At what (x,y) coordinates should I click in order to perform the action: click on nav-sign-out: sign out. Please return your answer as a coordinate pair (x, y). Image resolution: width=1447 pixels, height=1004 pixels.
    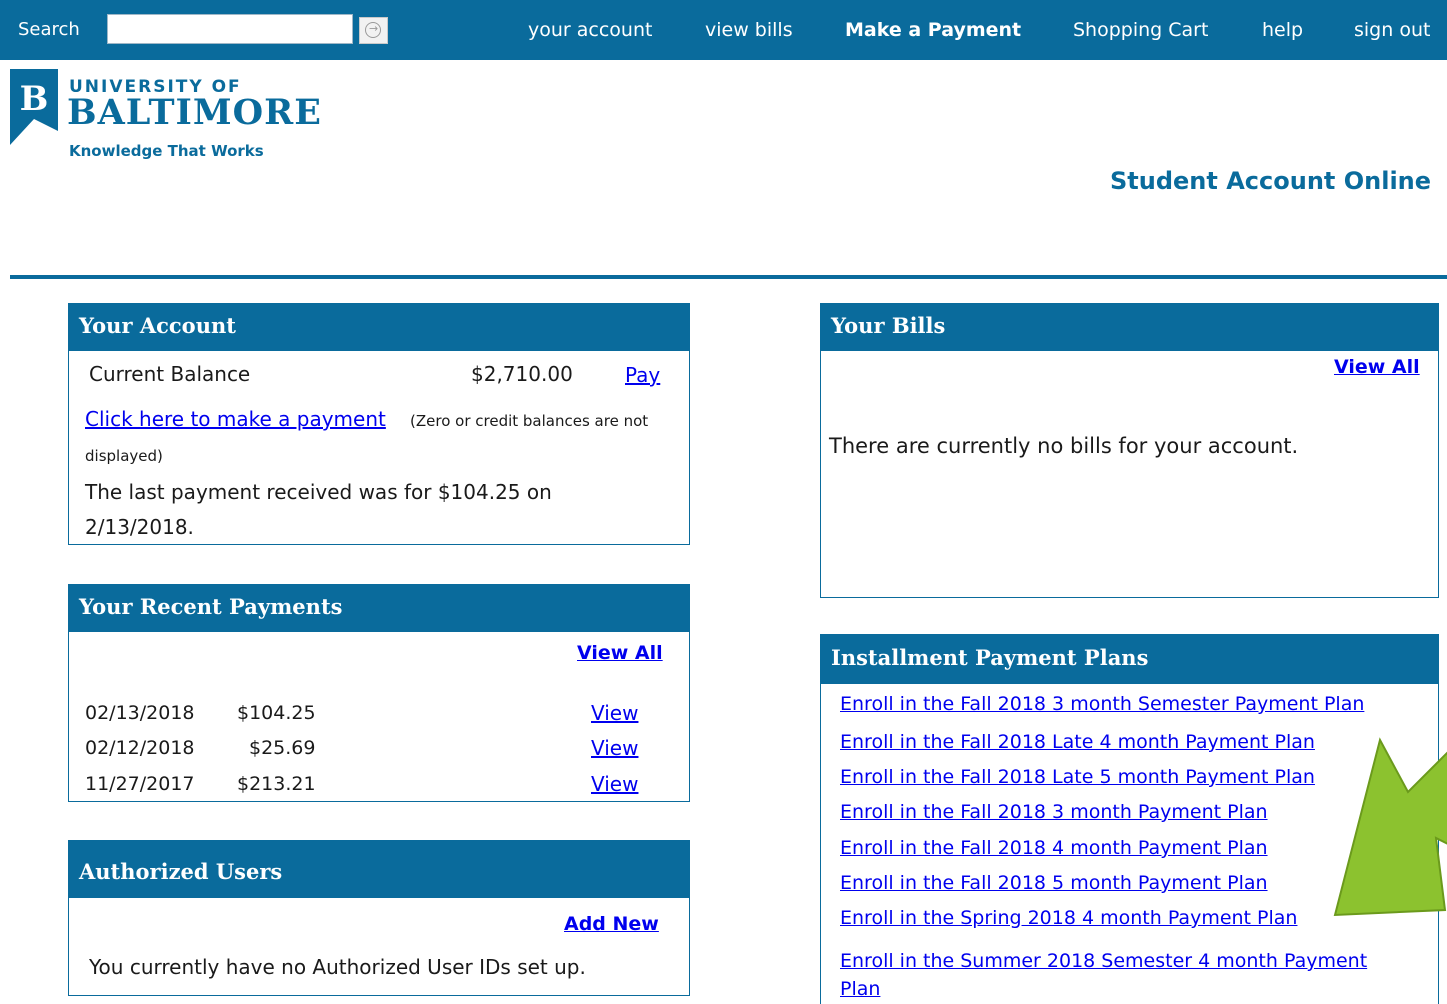
    Looking at the image, I should click on (1392, 30).